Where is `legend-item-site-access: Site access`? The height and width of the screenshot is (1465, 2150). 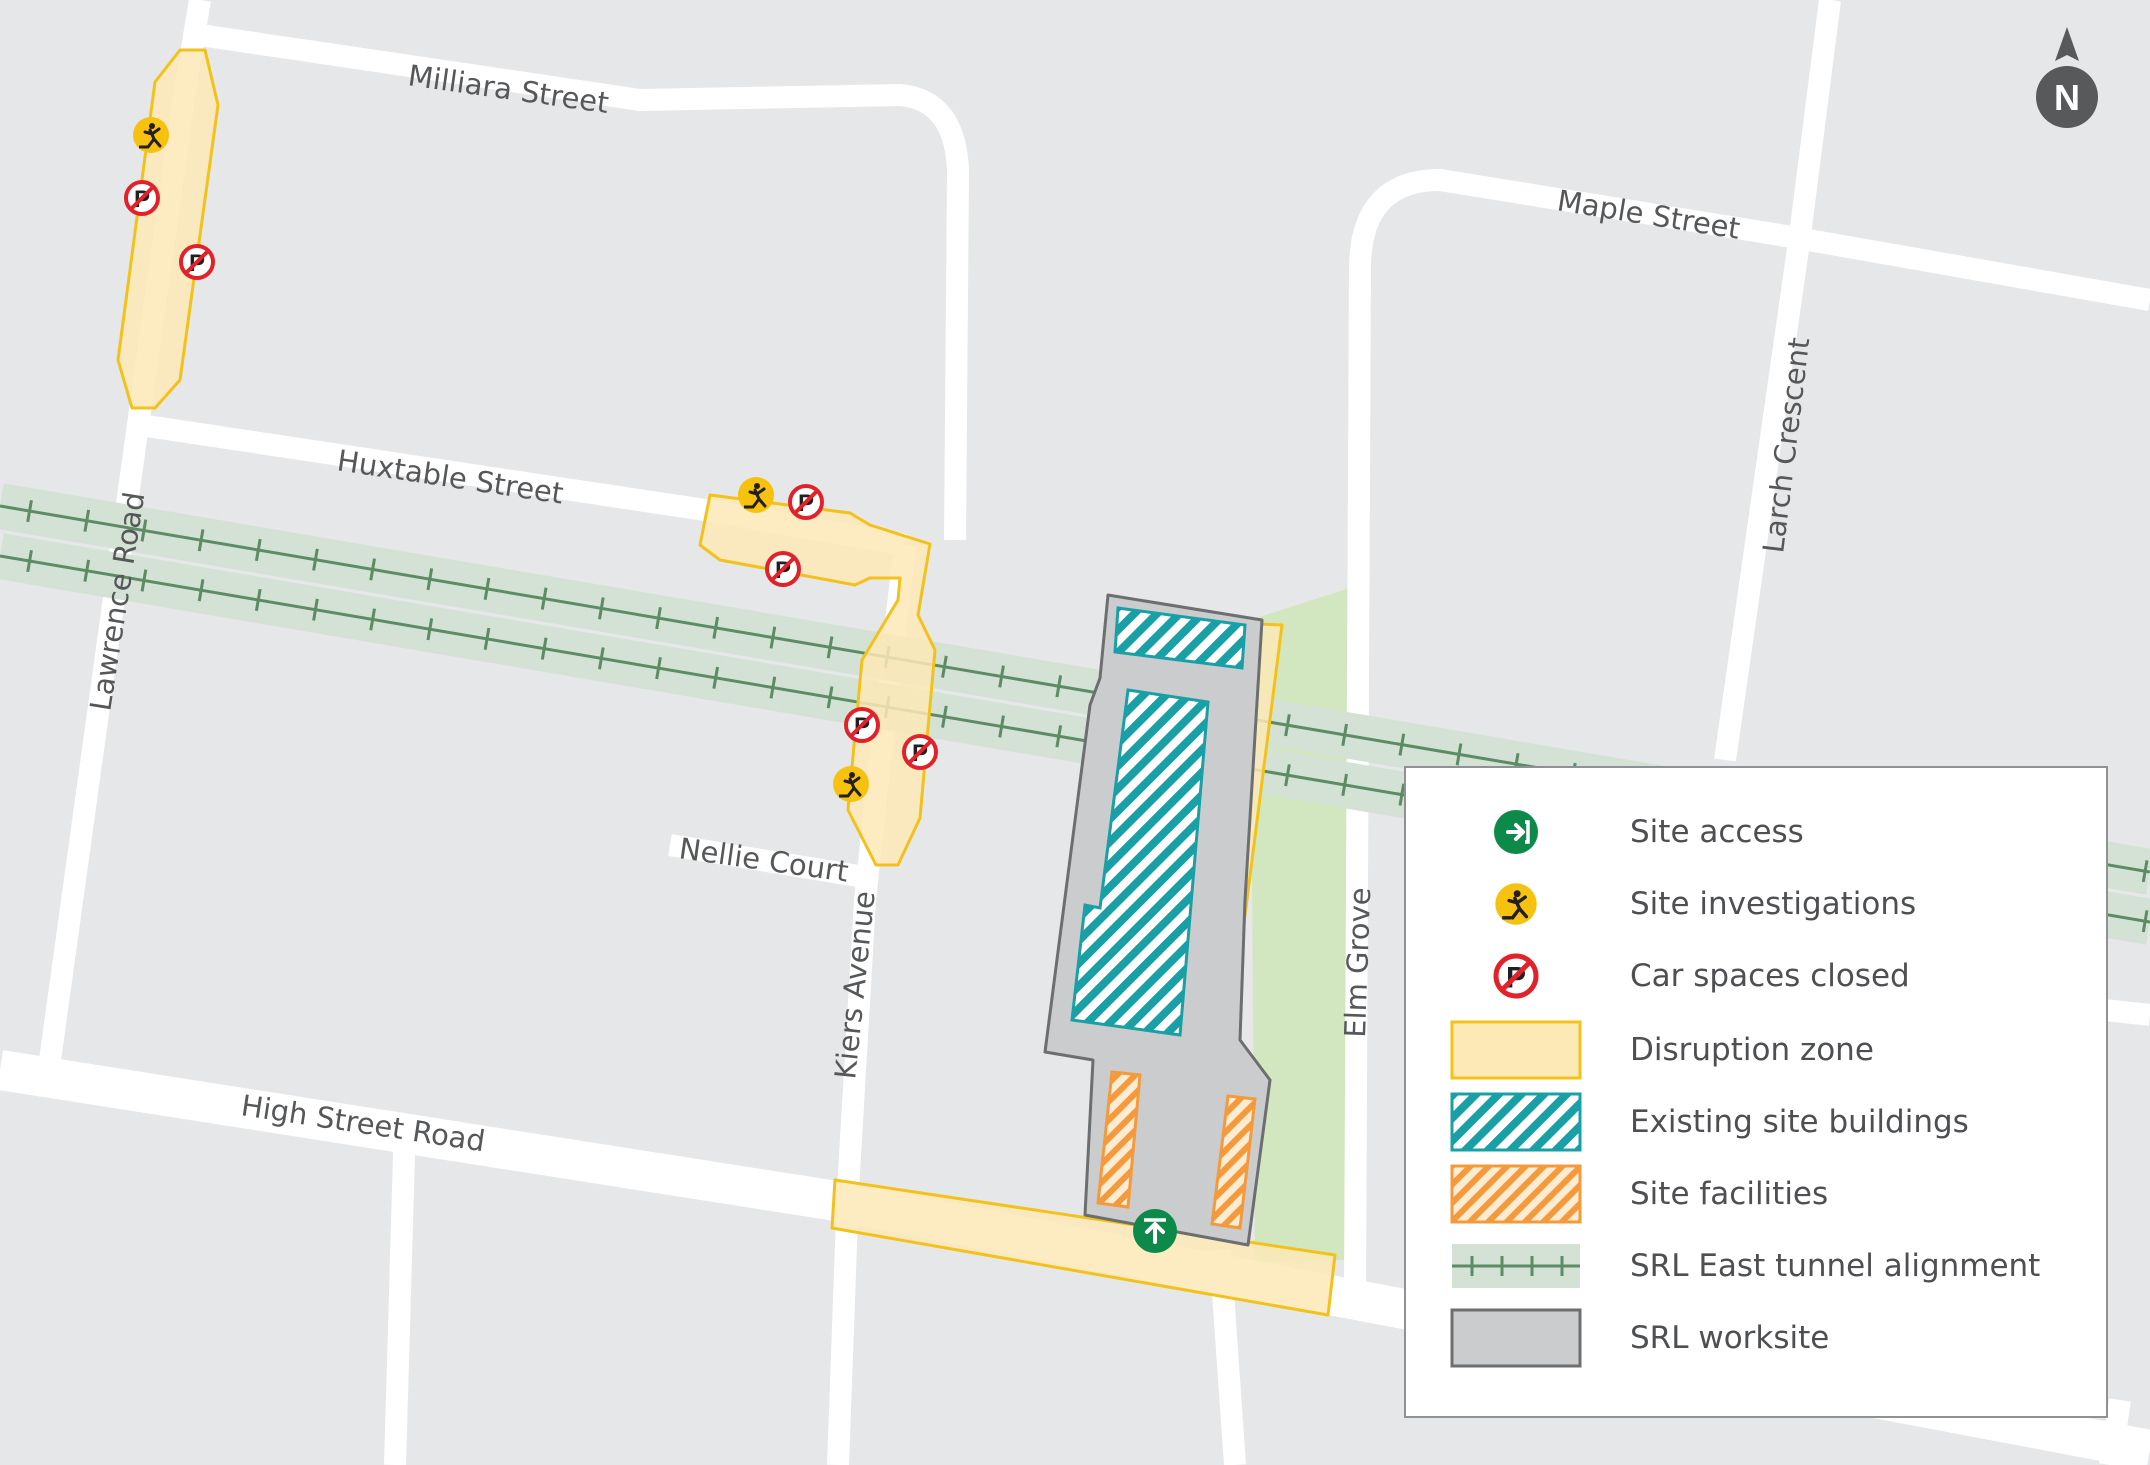 legend-item-site-access: Site access is located at coordinates (1756, 832).